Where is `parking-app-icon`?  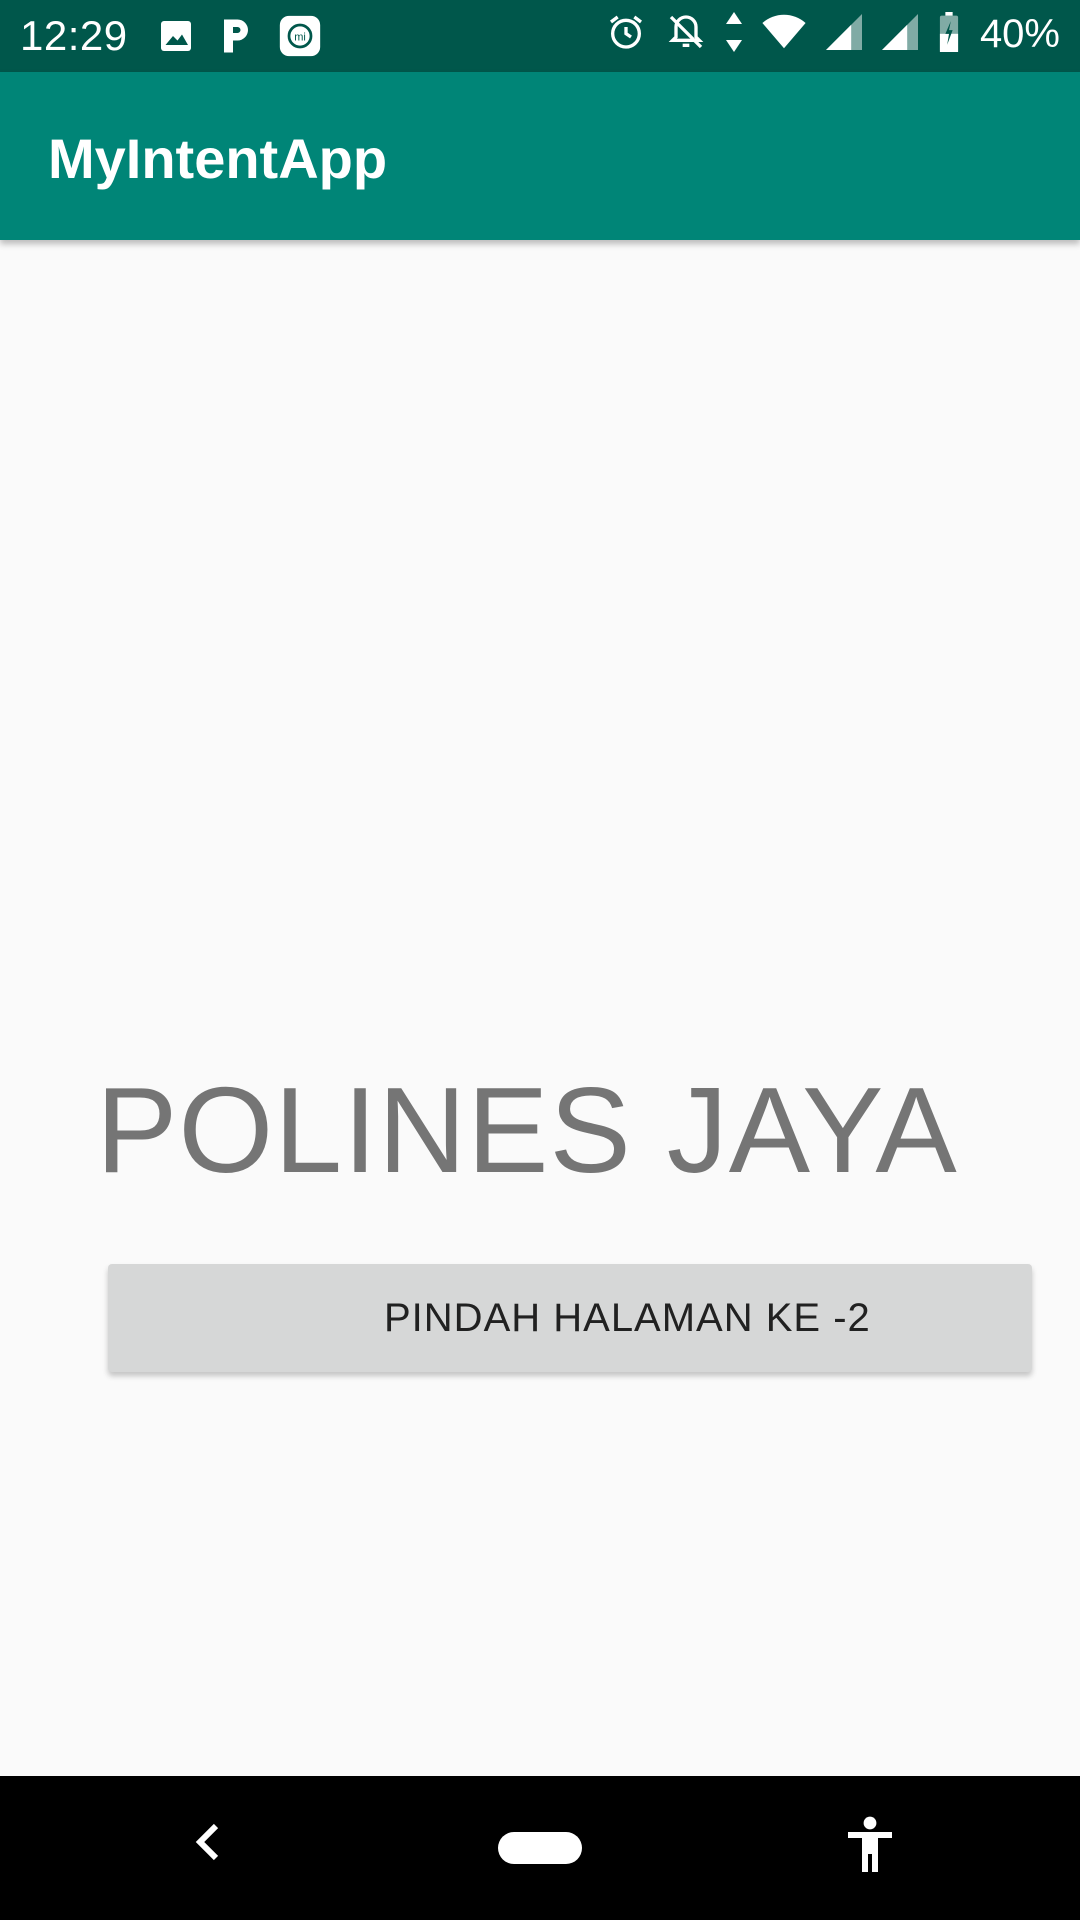
parking-app-icon is located at coordinates (236, 38).